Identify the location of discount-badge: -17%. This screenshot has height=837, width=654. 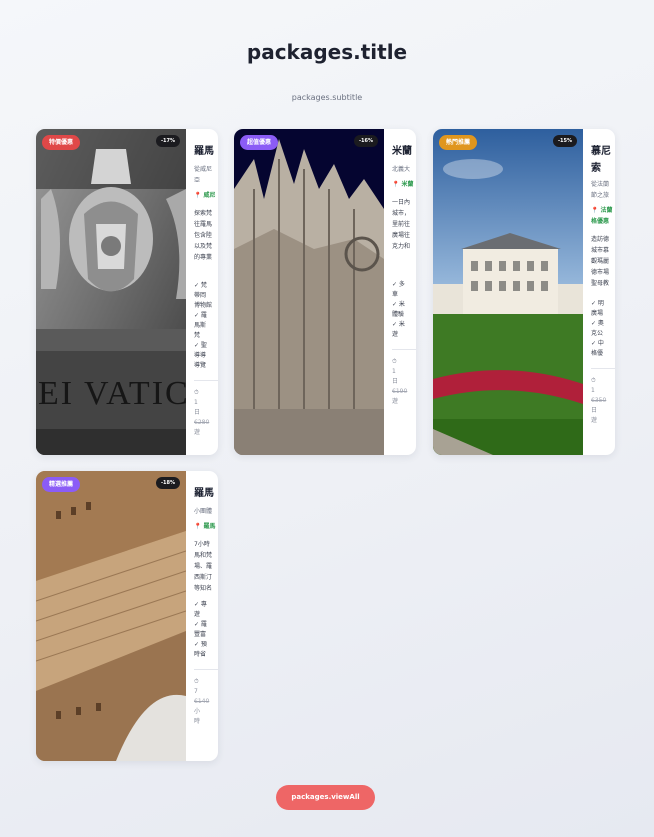
(167, 141).